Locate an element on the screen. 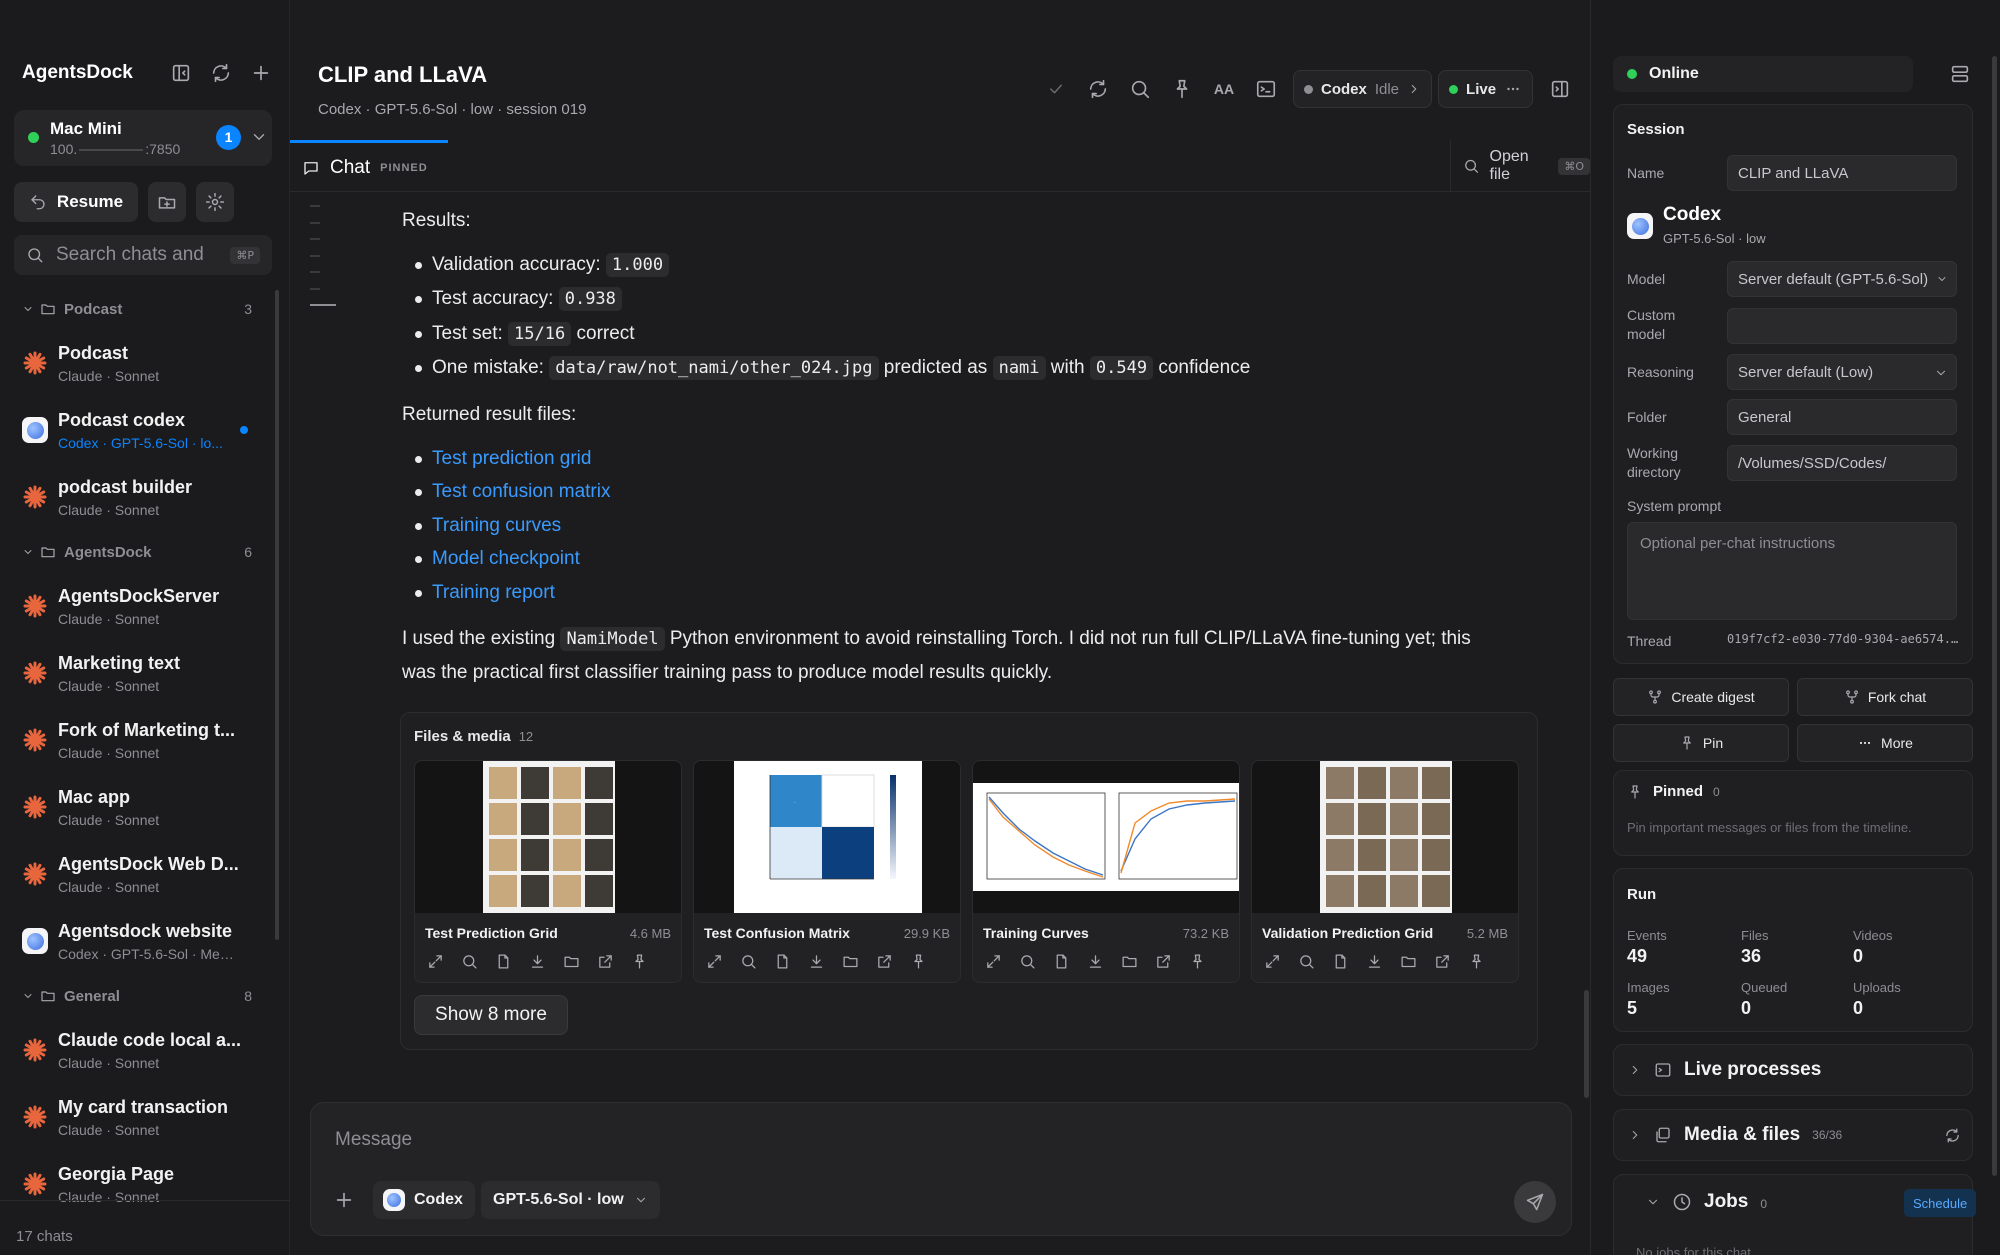  chat-search: Search chats and ⌘P is located at coordinates (143, 255).